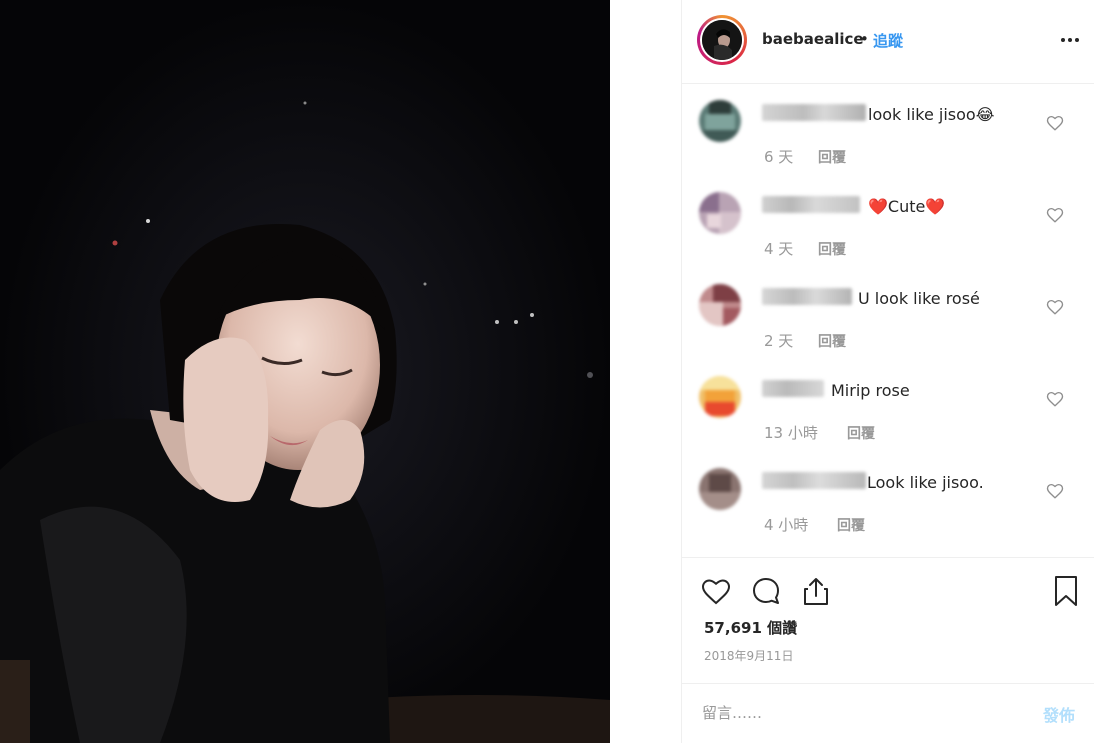  Describe the element at coordinates (766, 591) in the screenshot. I see `comment-icon` at that location.